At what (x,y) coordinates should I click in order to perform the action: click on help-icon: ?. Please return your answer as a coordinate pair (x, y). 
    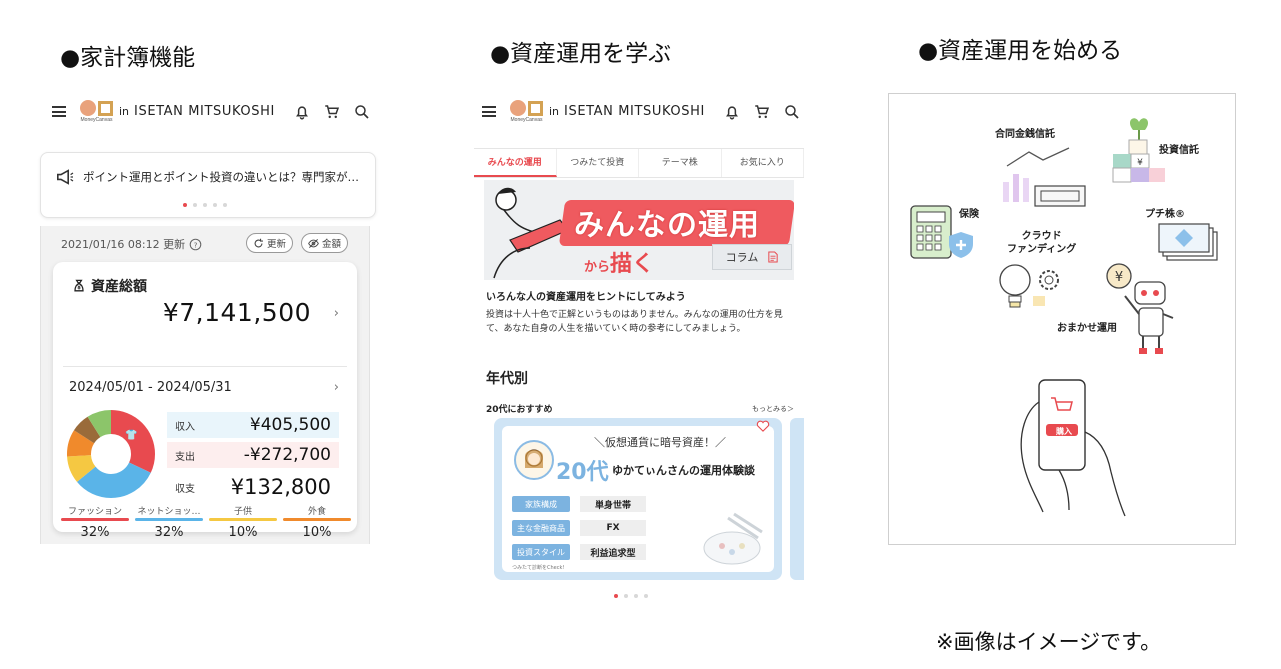
    Looking at the image, I should click on (195, 244).